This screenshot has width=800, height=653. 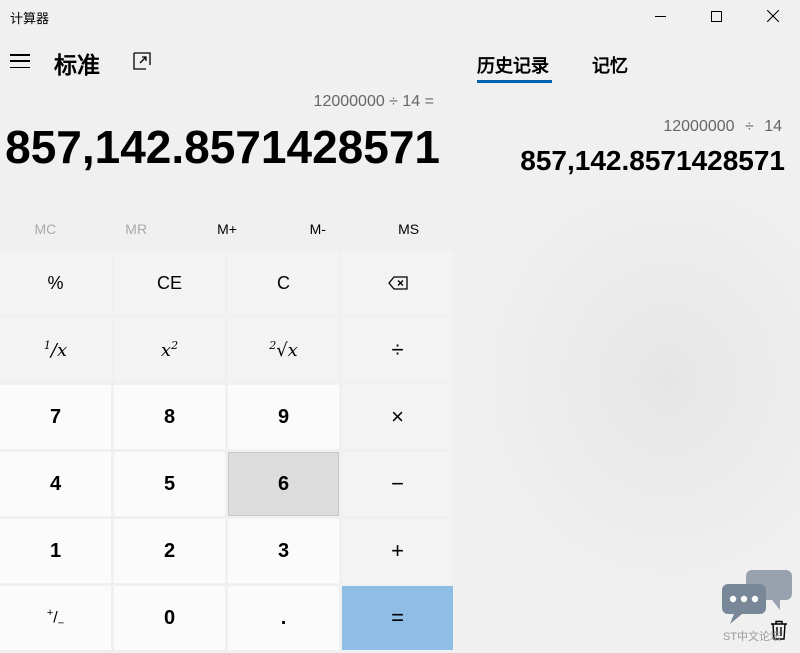 I want to click on close-icon, so click(x=773, y=16).